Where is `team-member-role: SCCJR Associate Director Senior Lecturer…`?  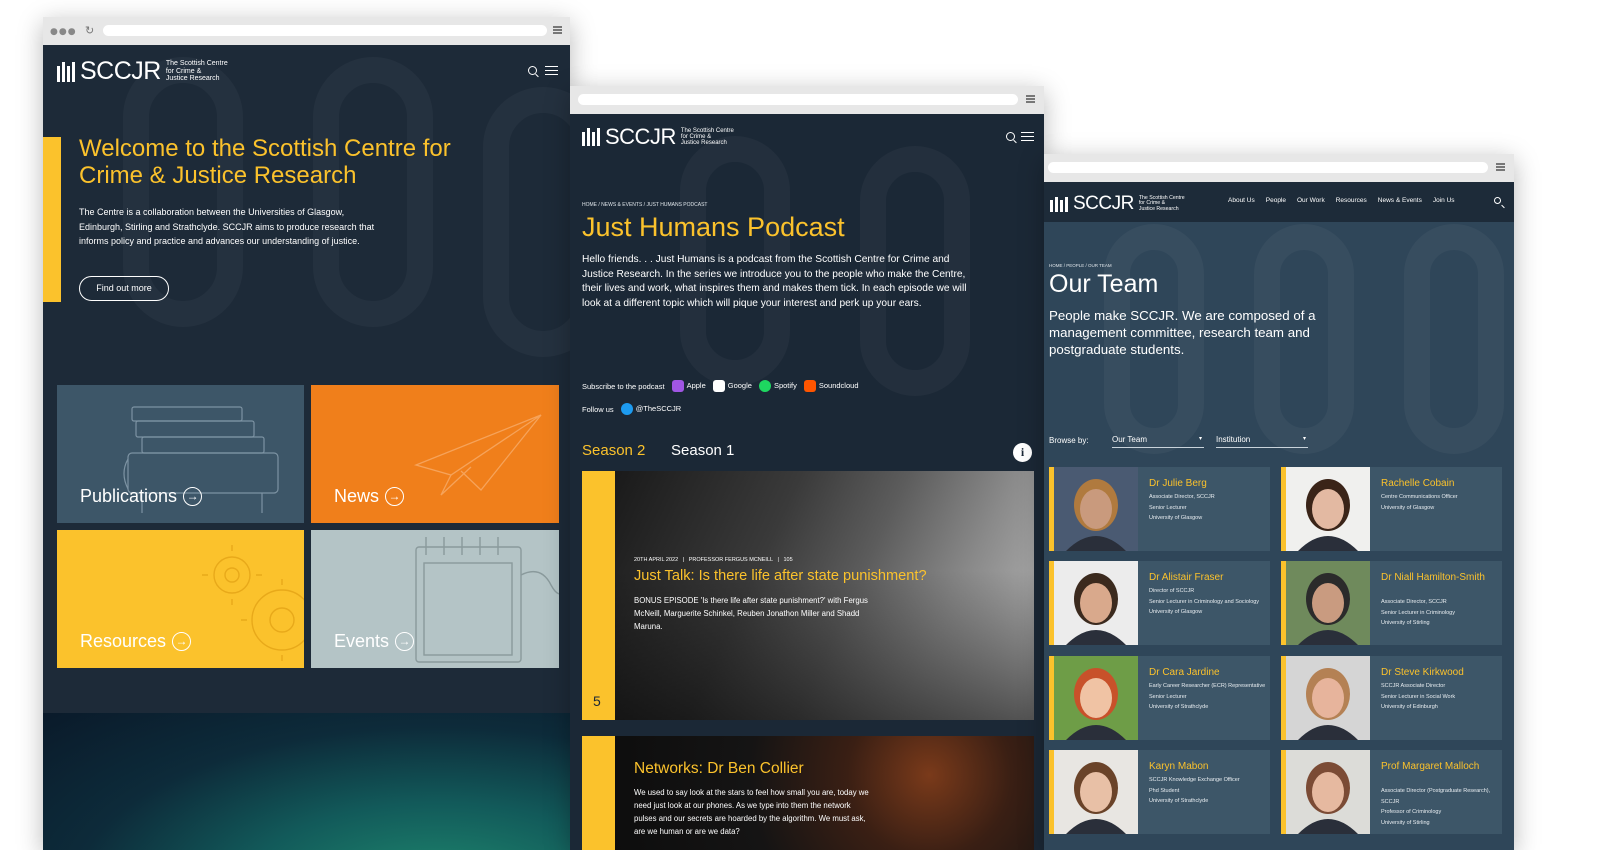
team-member-role: SCCJR Associate Director Senior Lecturer… is located at coordinates (1418, 696).